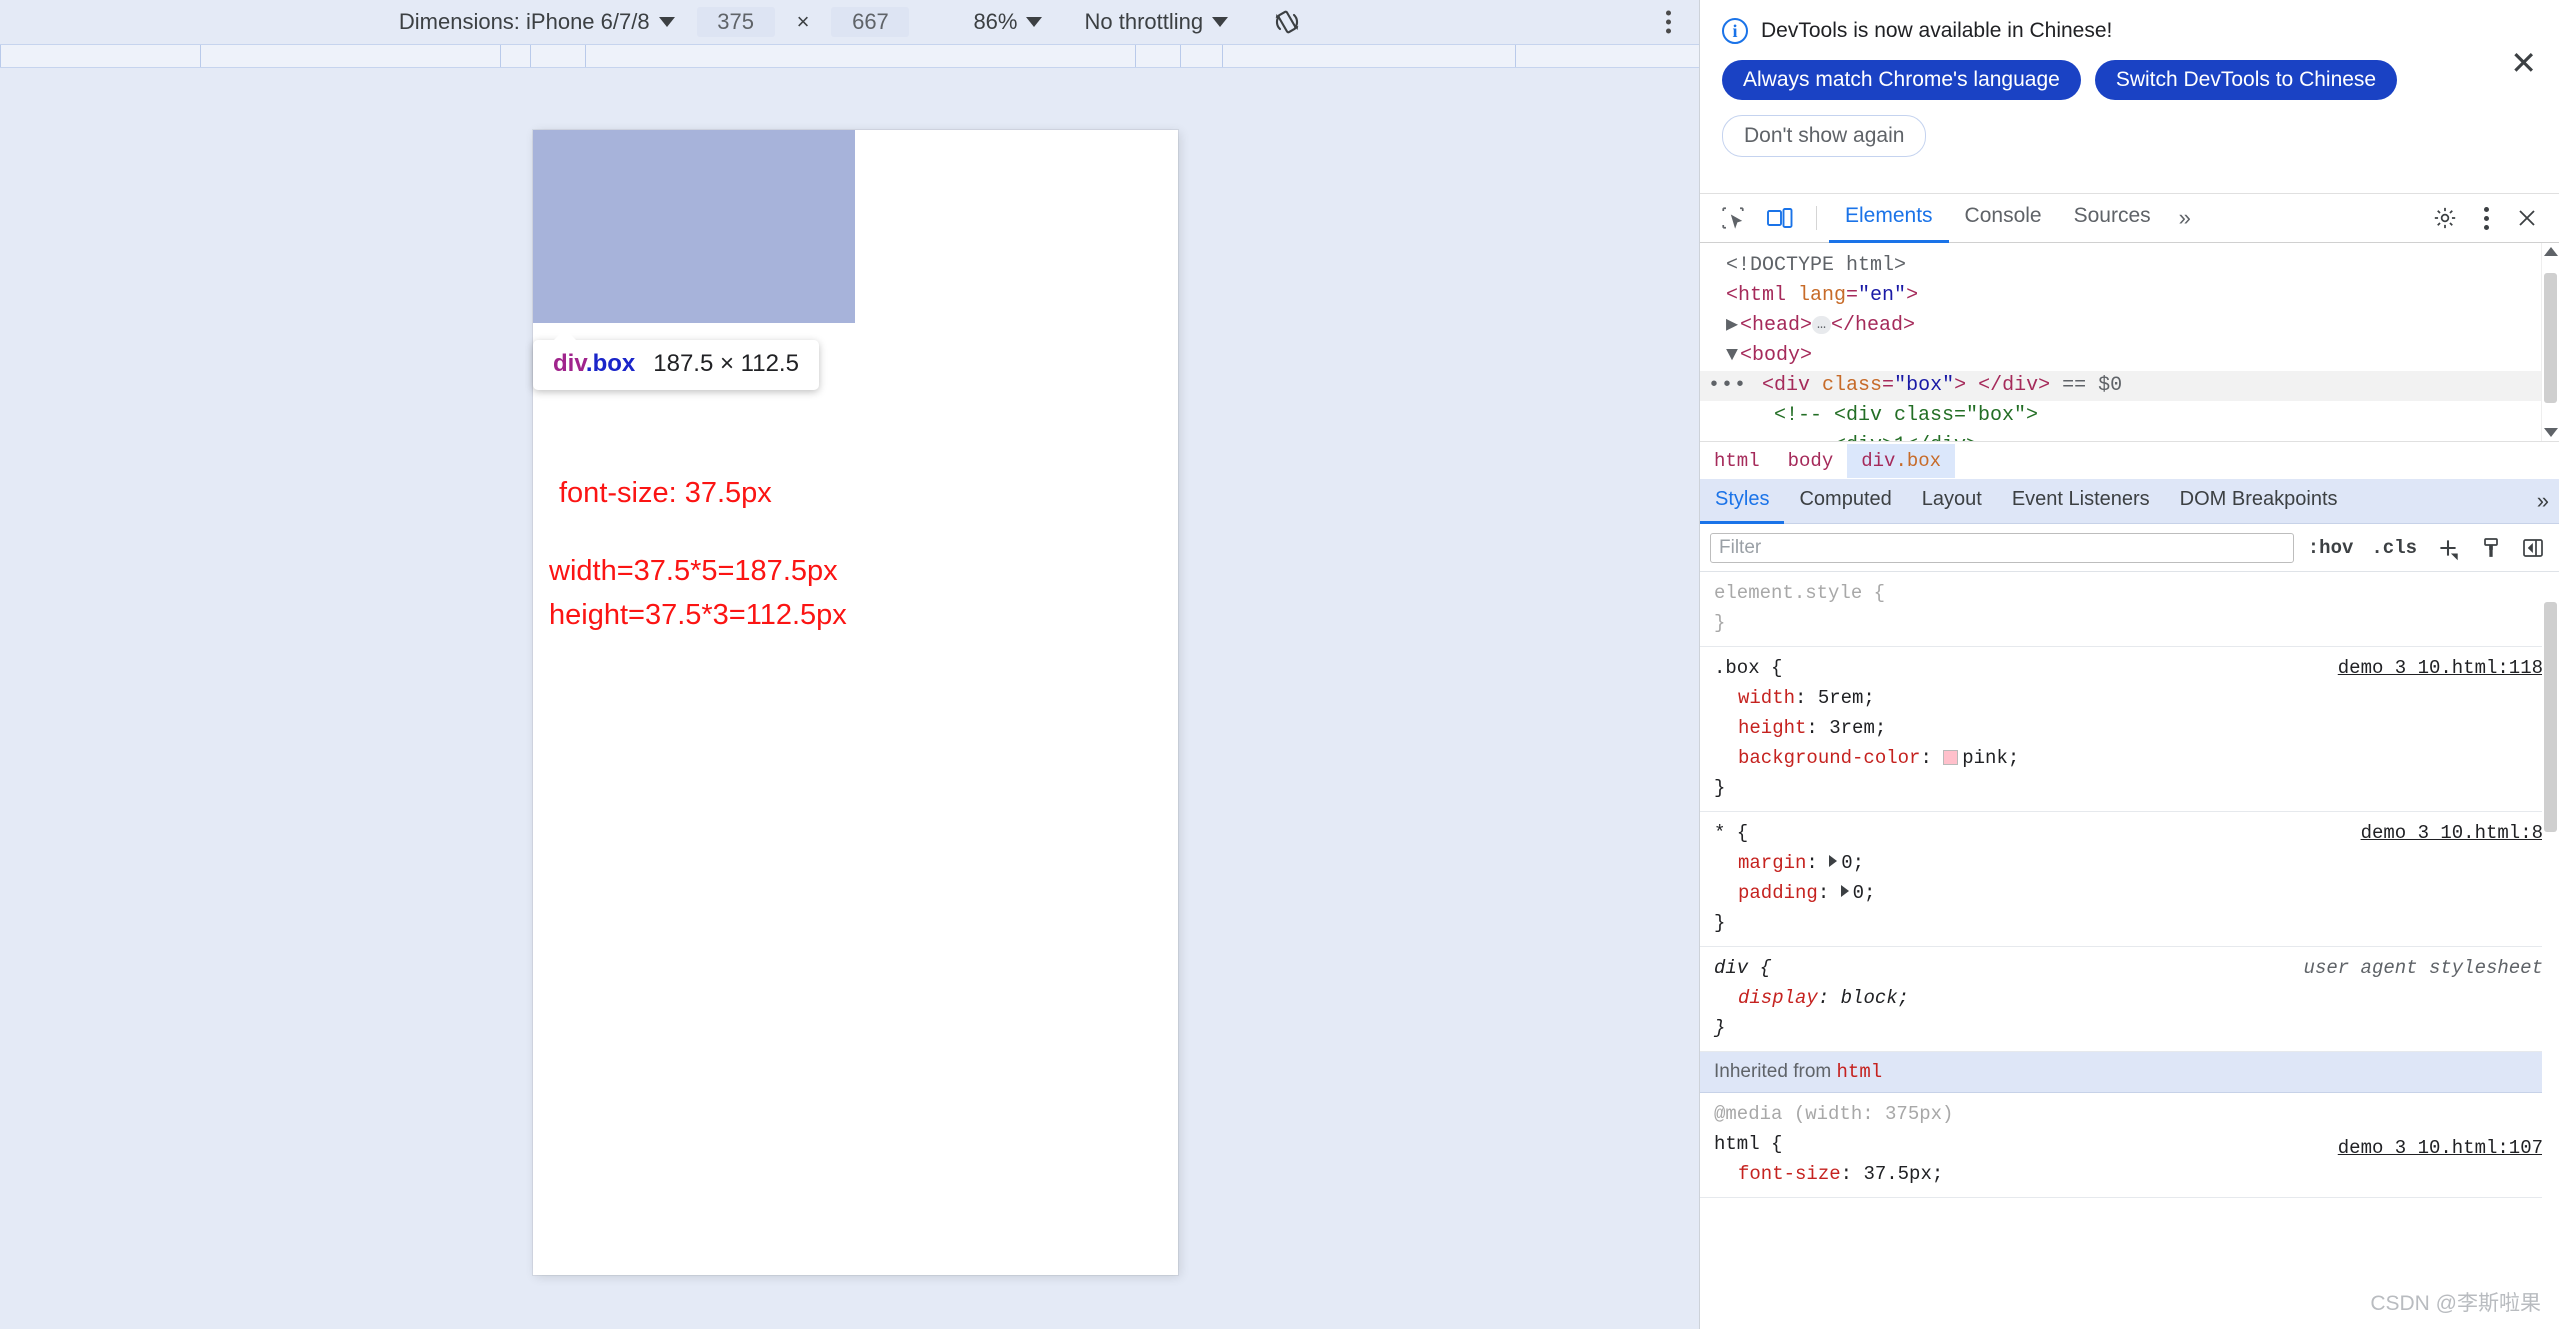 This screenshot has width=2559, height=1329. Describe the element at coordinates (1772, 728) in the screenshot. I see `declaration-property: height` at that location.